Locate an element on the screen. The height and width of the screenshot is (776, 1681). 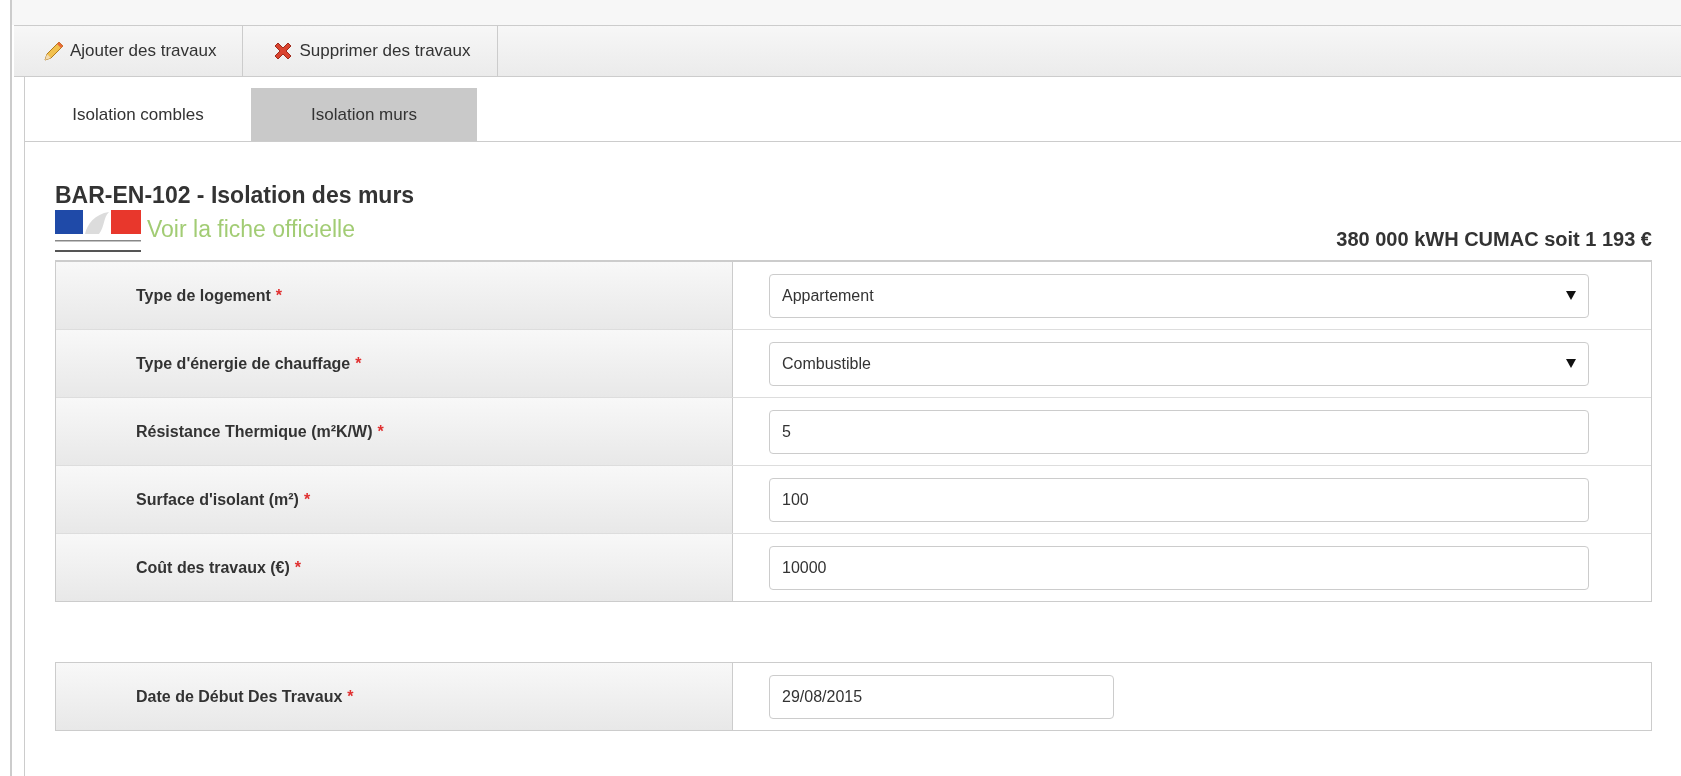
field-label: Date de Début Des Travaux is located at coordinates (239, 696).